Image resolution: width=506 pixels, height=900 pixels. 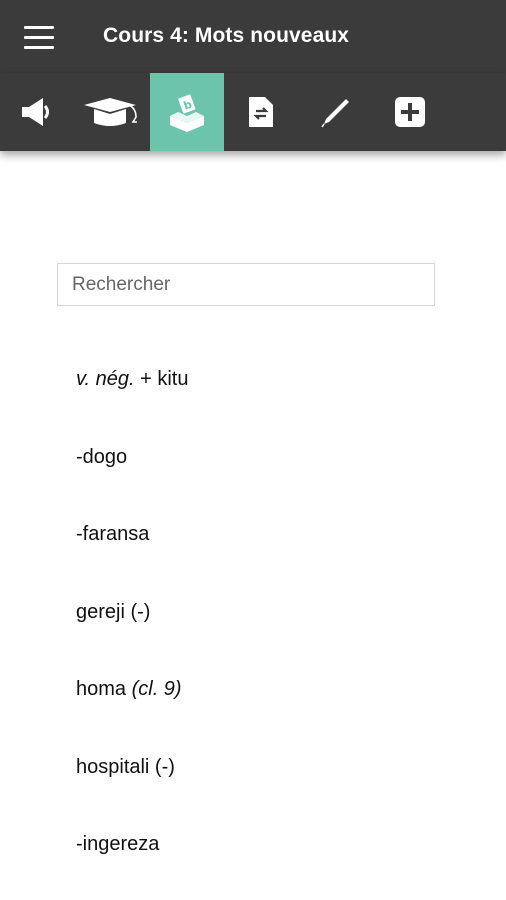 I want to click on word-text: + kitu, so click(x=161, y=379).